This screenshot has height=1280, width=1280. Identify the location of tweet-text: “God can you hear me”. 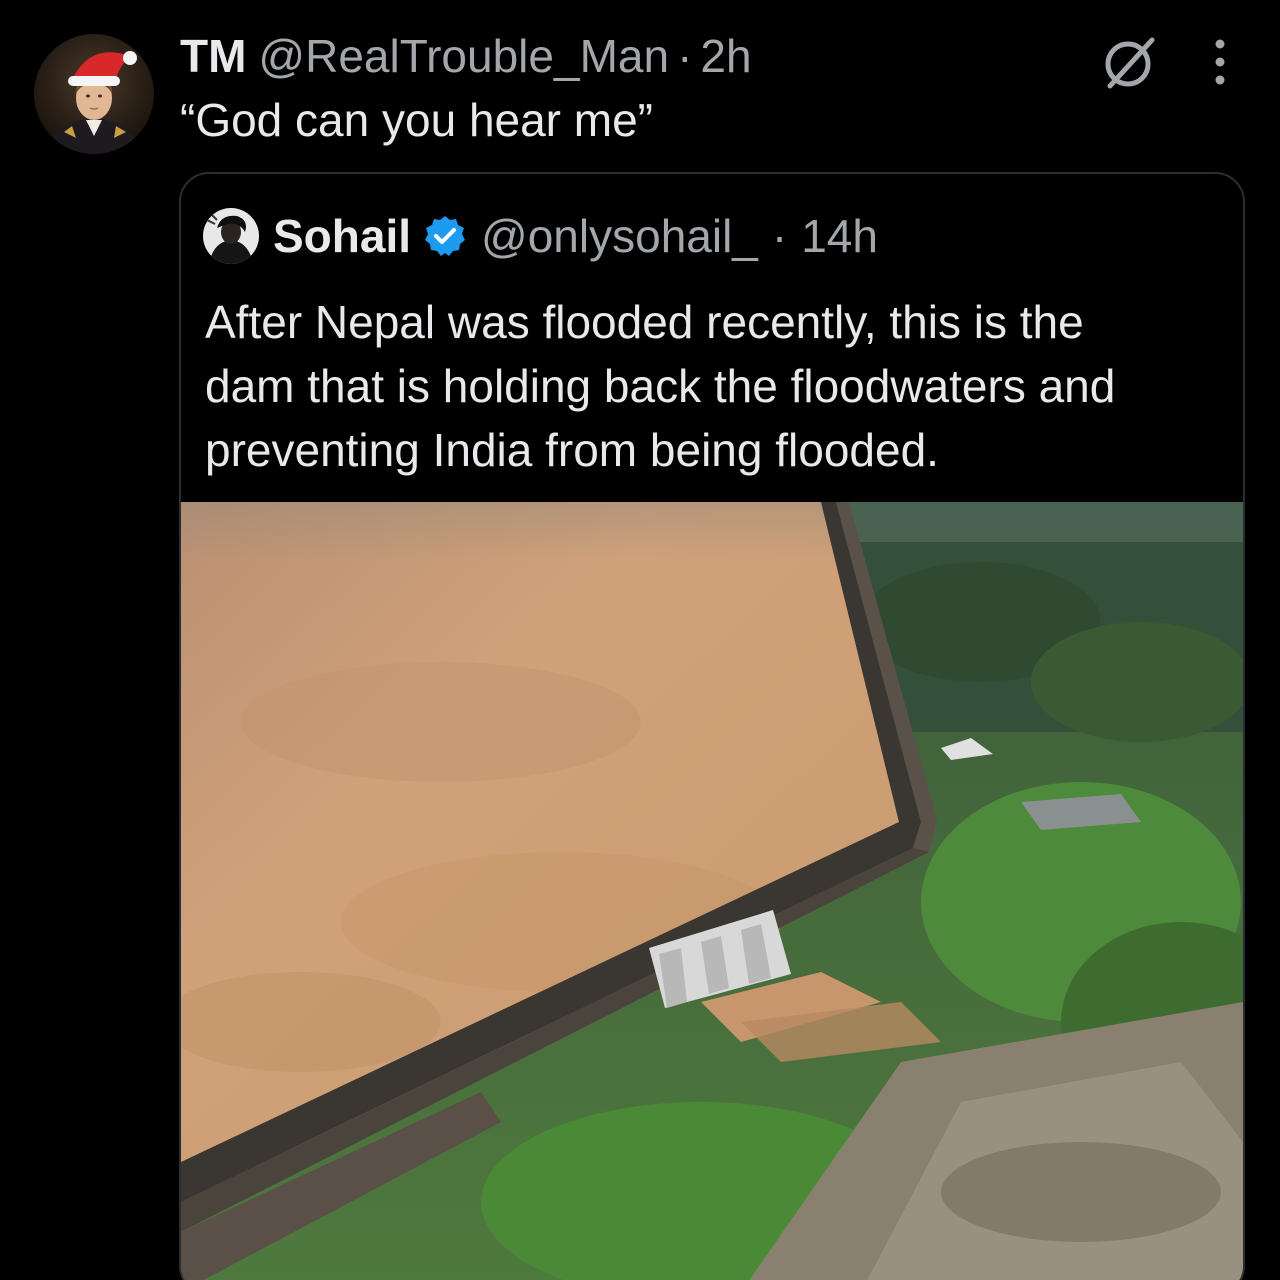
(417, 120).